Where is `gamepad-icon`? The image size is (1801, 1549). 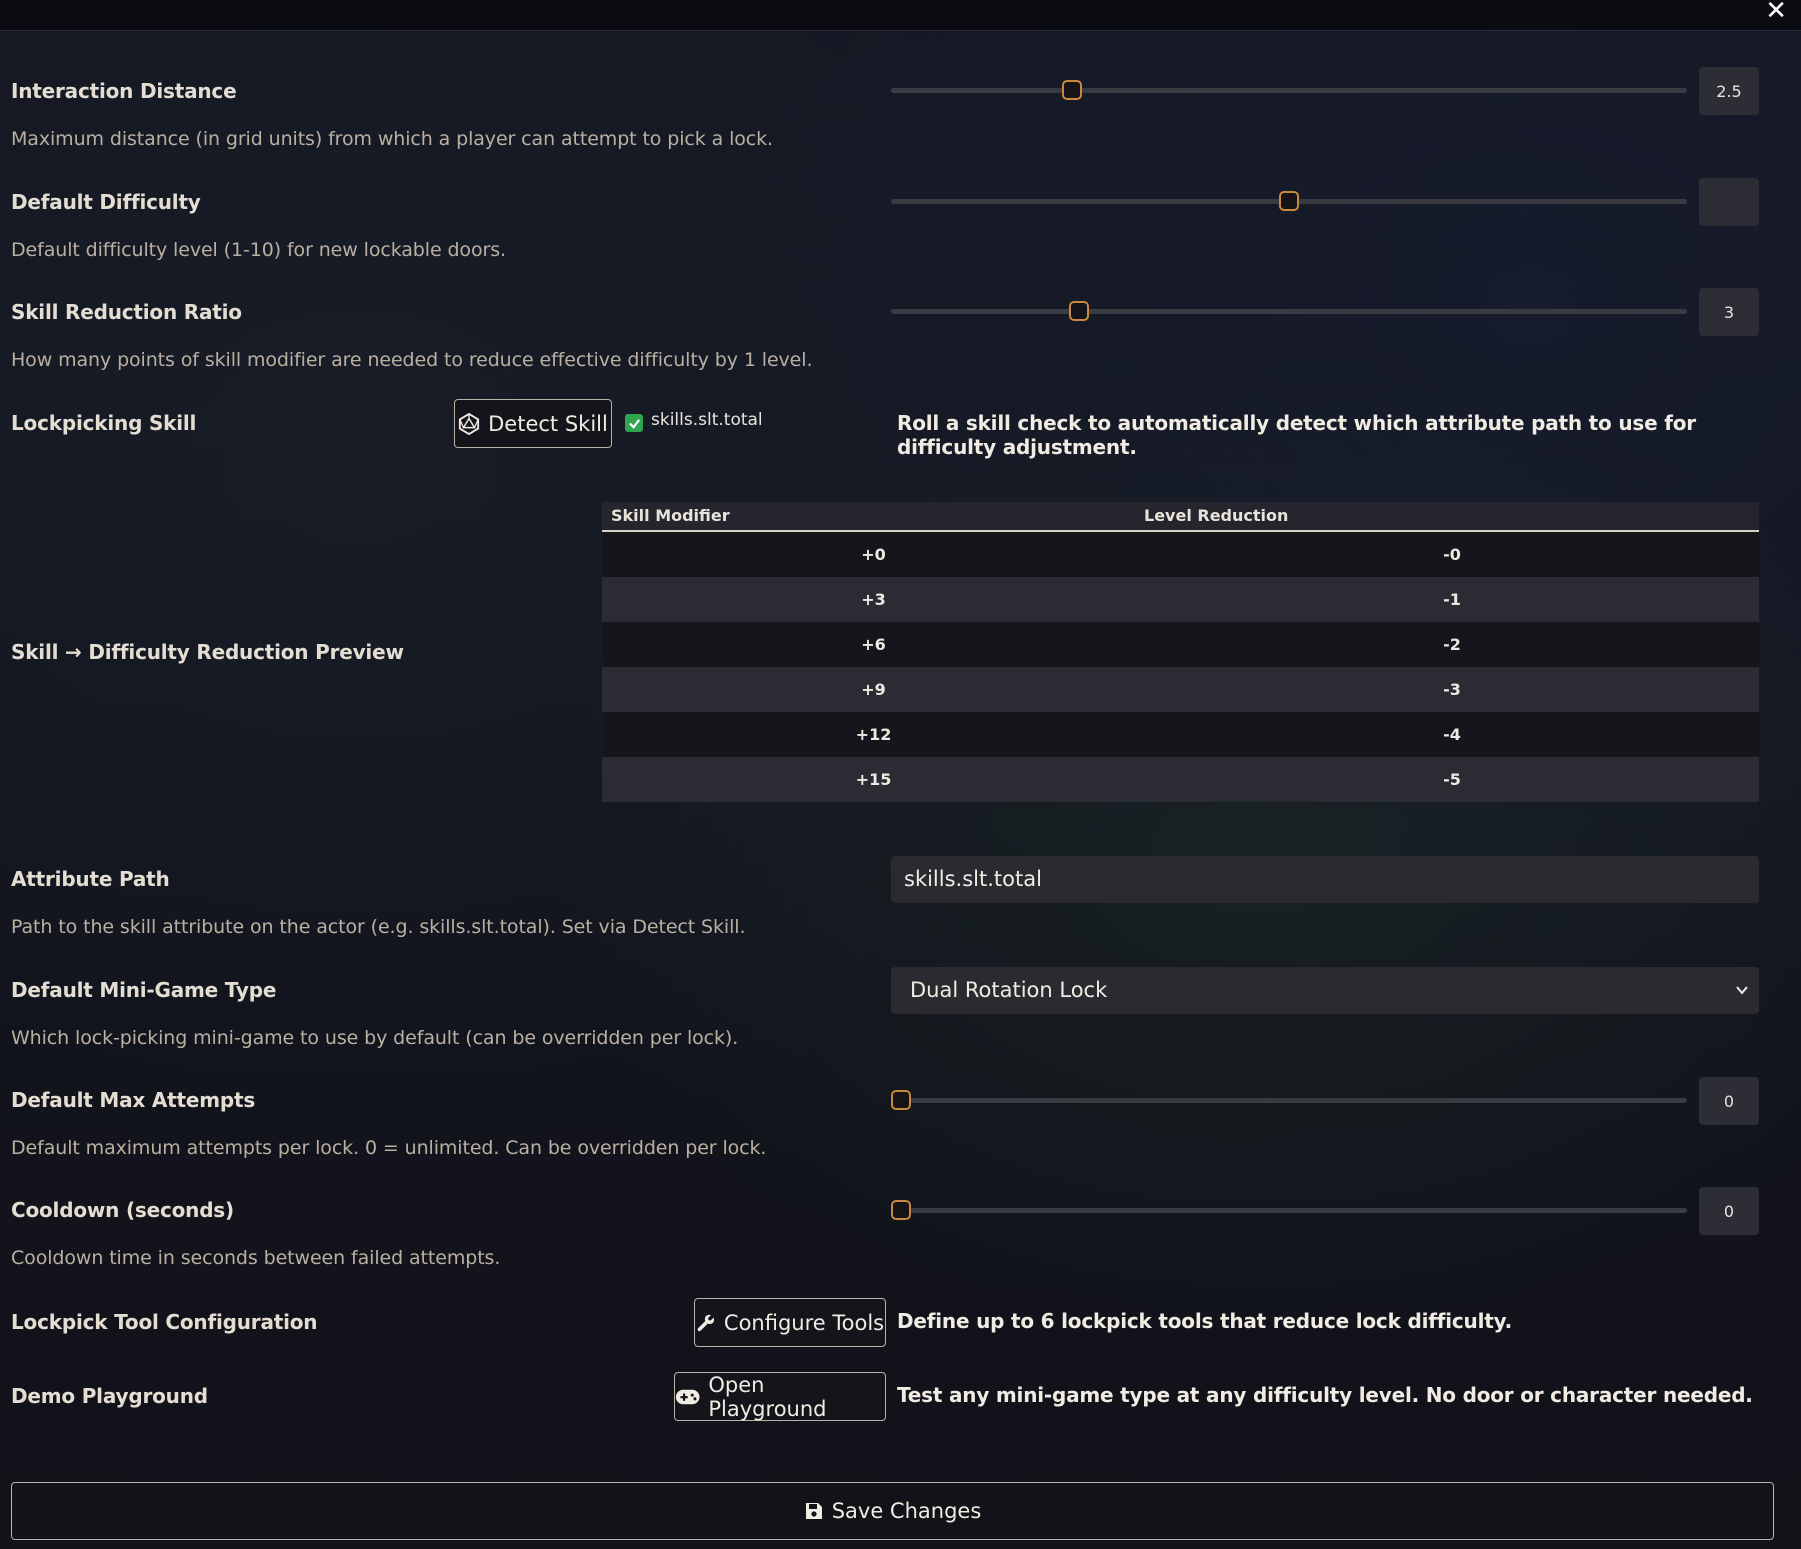
gamepad-icon is located at coordinates (687, 1396).